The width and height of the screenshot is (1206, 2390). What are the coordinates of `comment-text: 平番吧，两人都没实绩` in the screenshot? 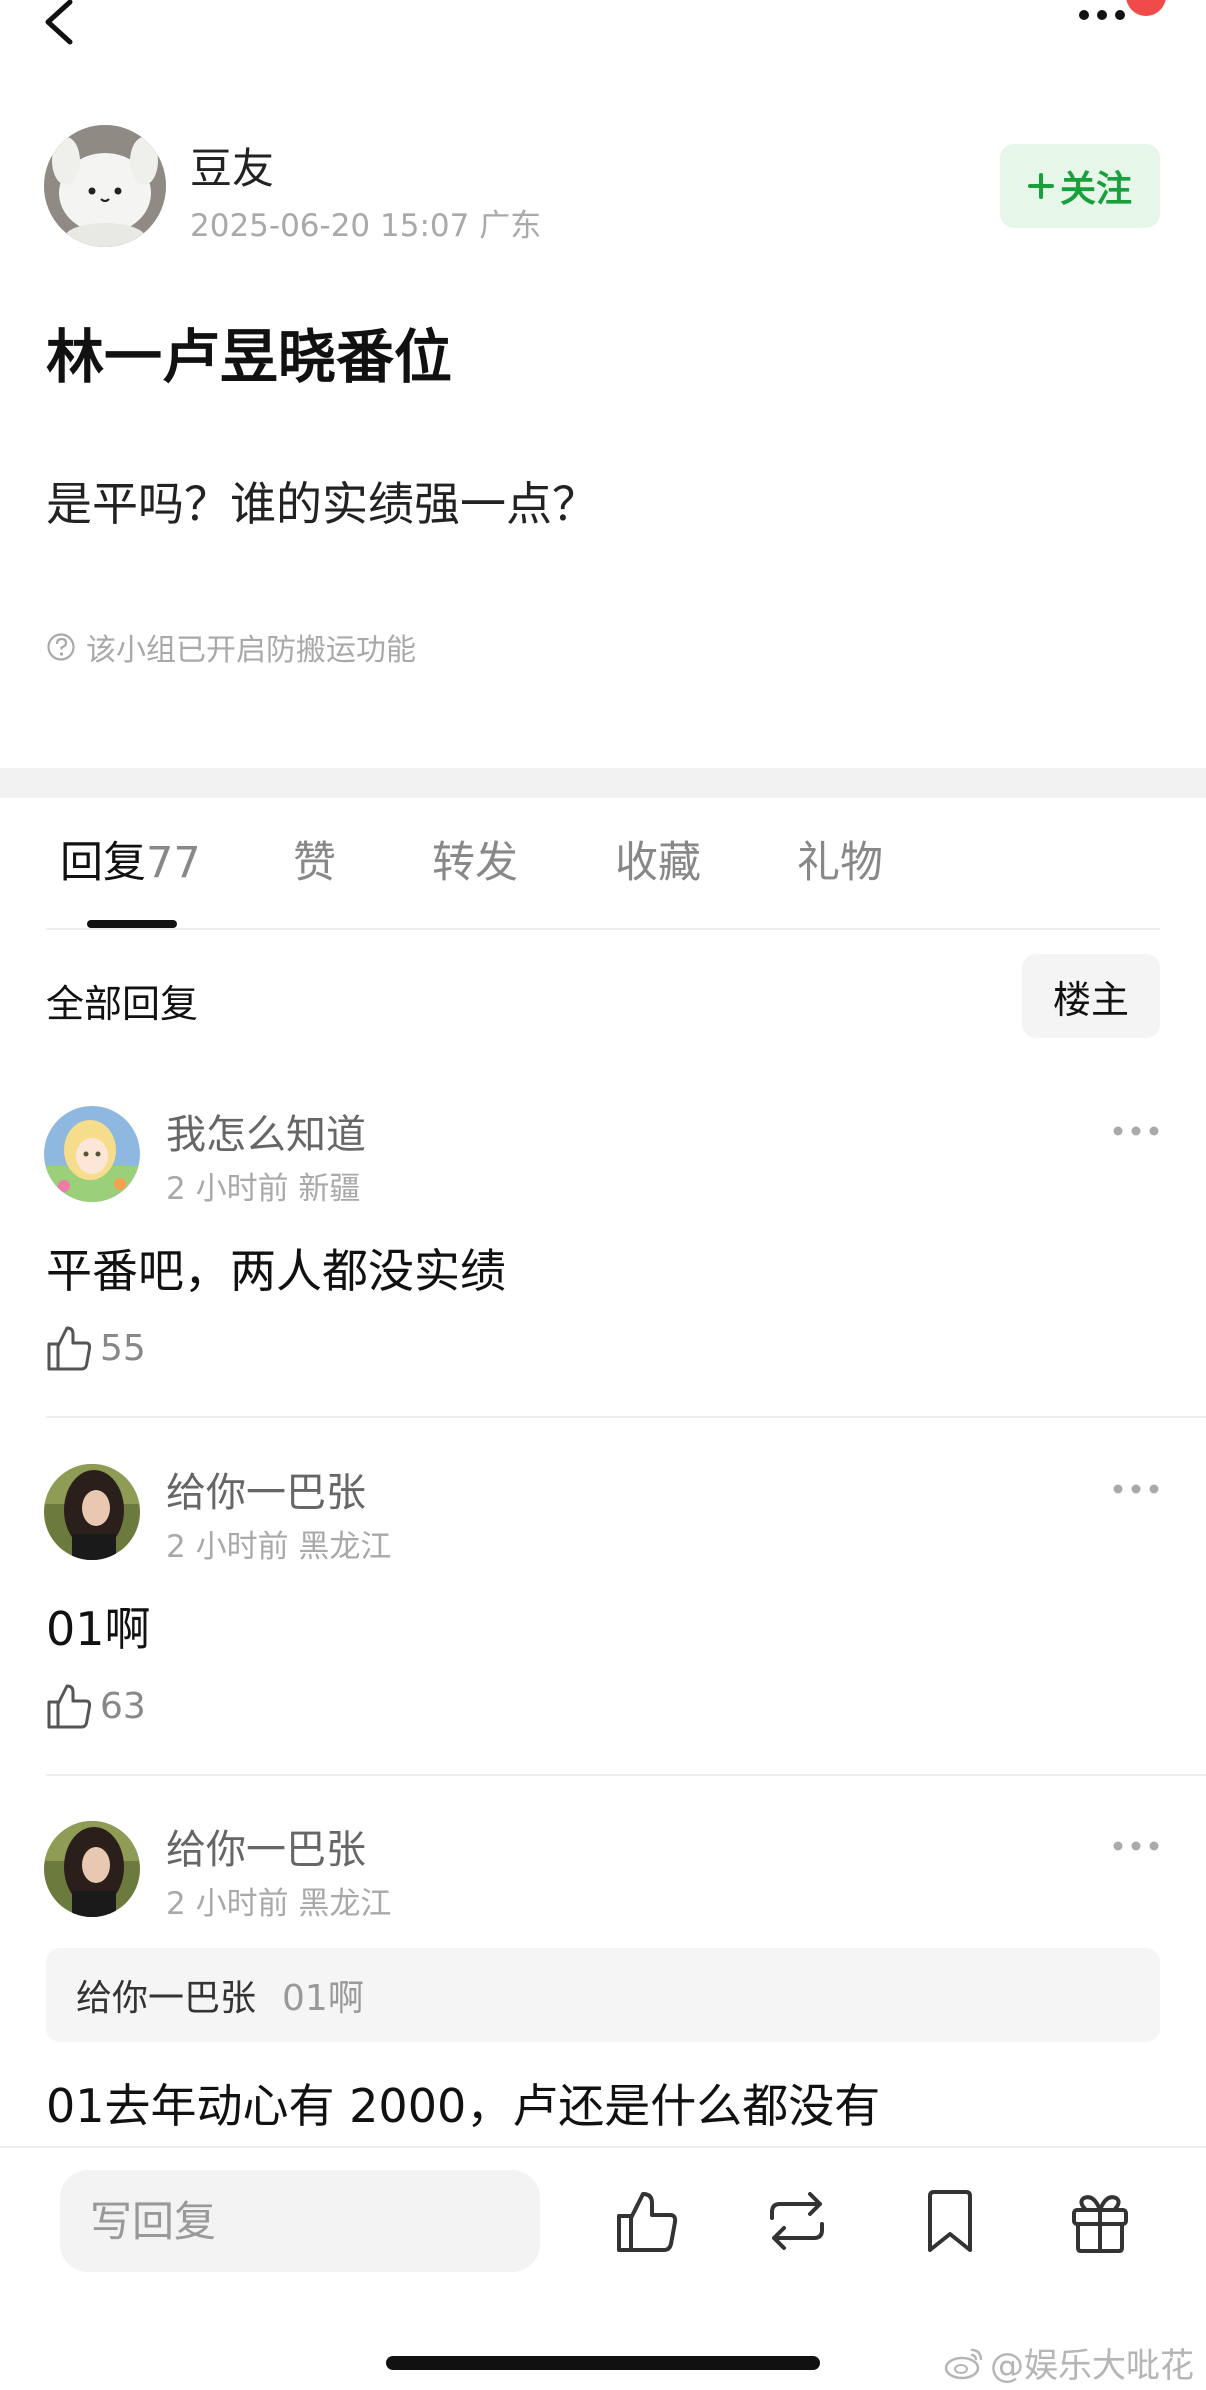 It's located at (276, 1271).